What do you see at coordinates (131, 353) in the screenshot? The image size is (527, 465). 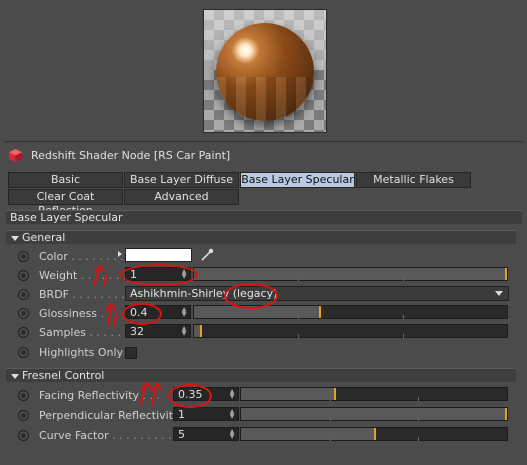 I see `highlights-only-checkbox` at bounding box center [131, 353].